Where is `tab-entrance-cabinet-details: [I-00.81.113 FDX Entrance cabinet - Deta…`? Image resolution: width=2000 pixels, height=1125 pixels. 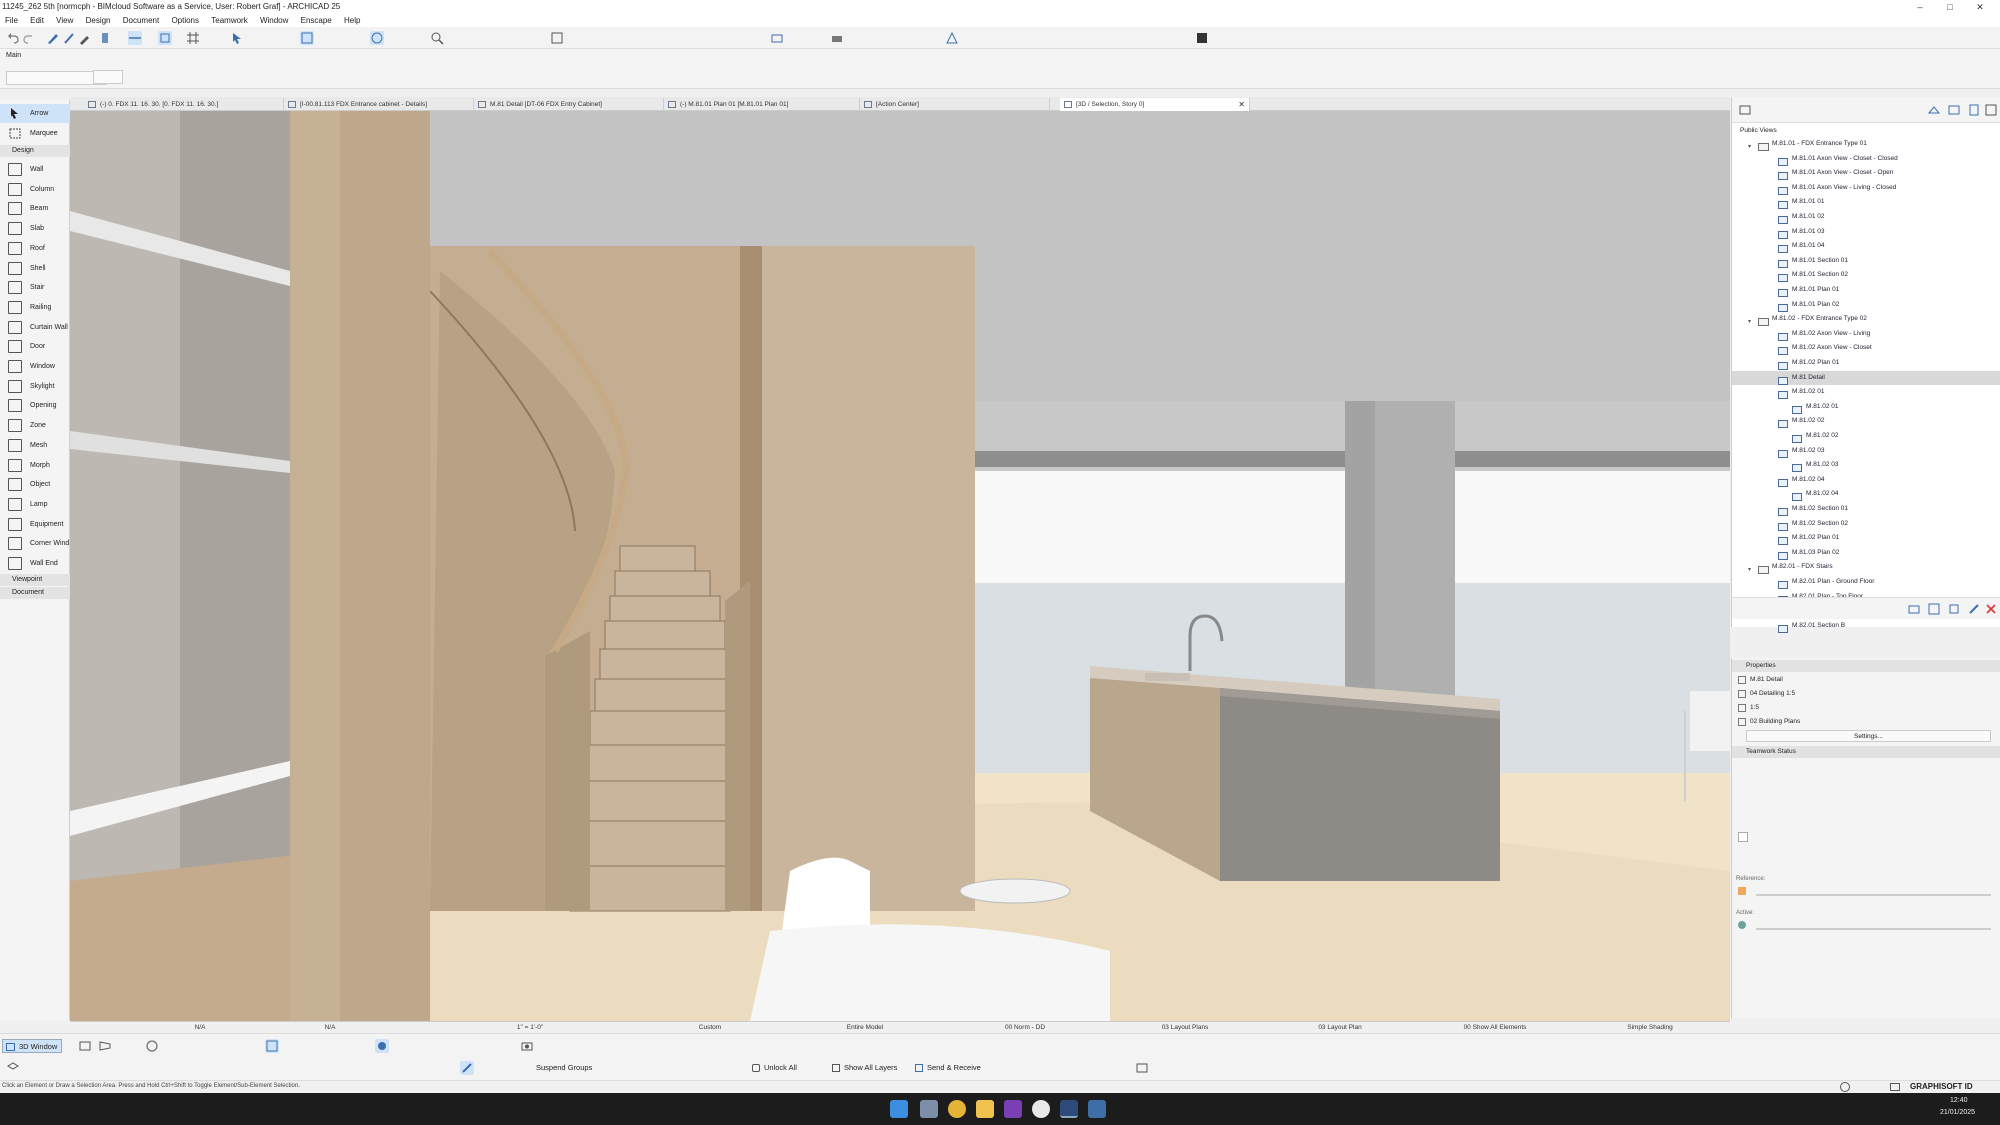 tab-entrance-cabinet-details: [I-00.81.113 FDX Entrance cabinet - Deta… is located at coordinates (379, 104).